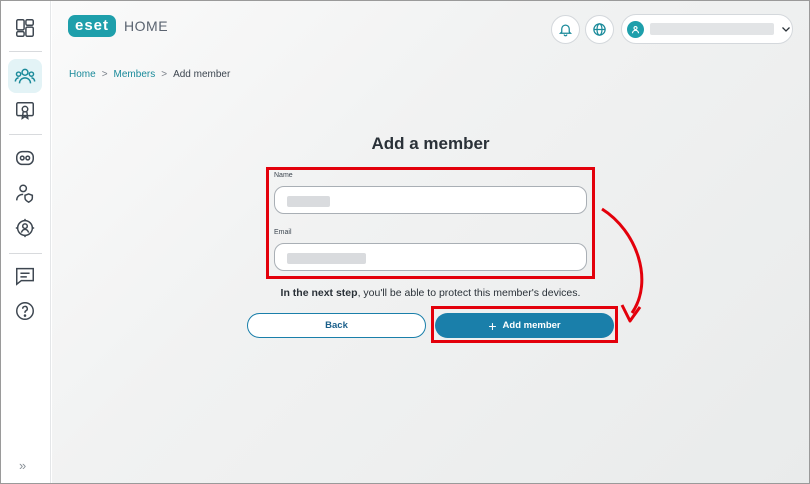 This screenshot has width=810, height=484. I want to click on chat-icon, so click(25, 276).